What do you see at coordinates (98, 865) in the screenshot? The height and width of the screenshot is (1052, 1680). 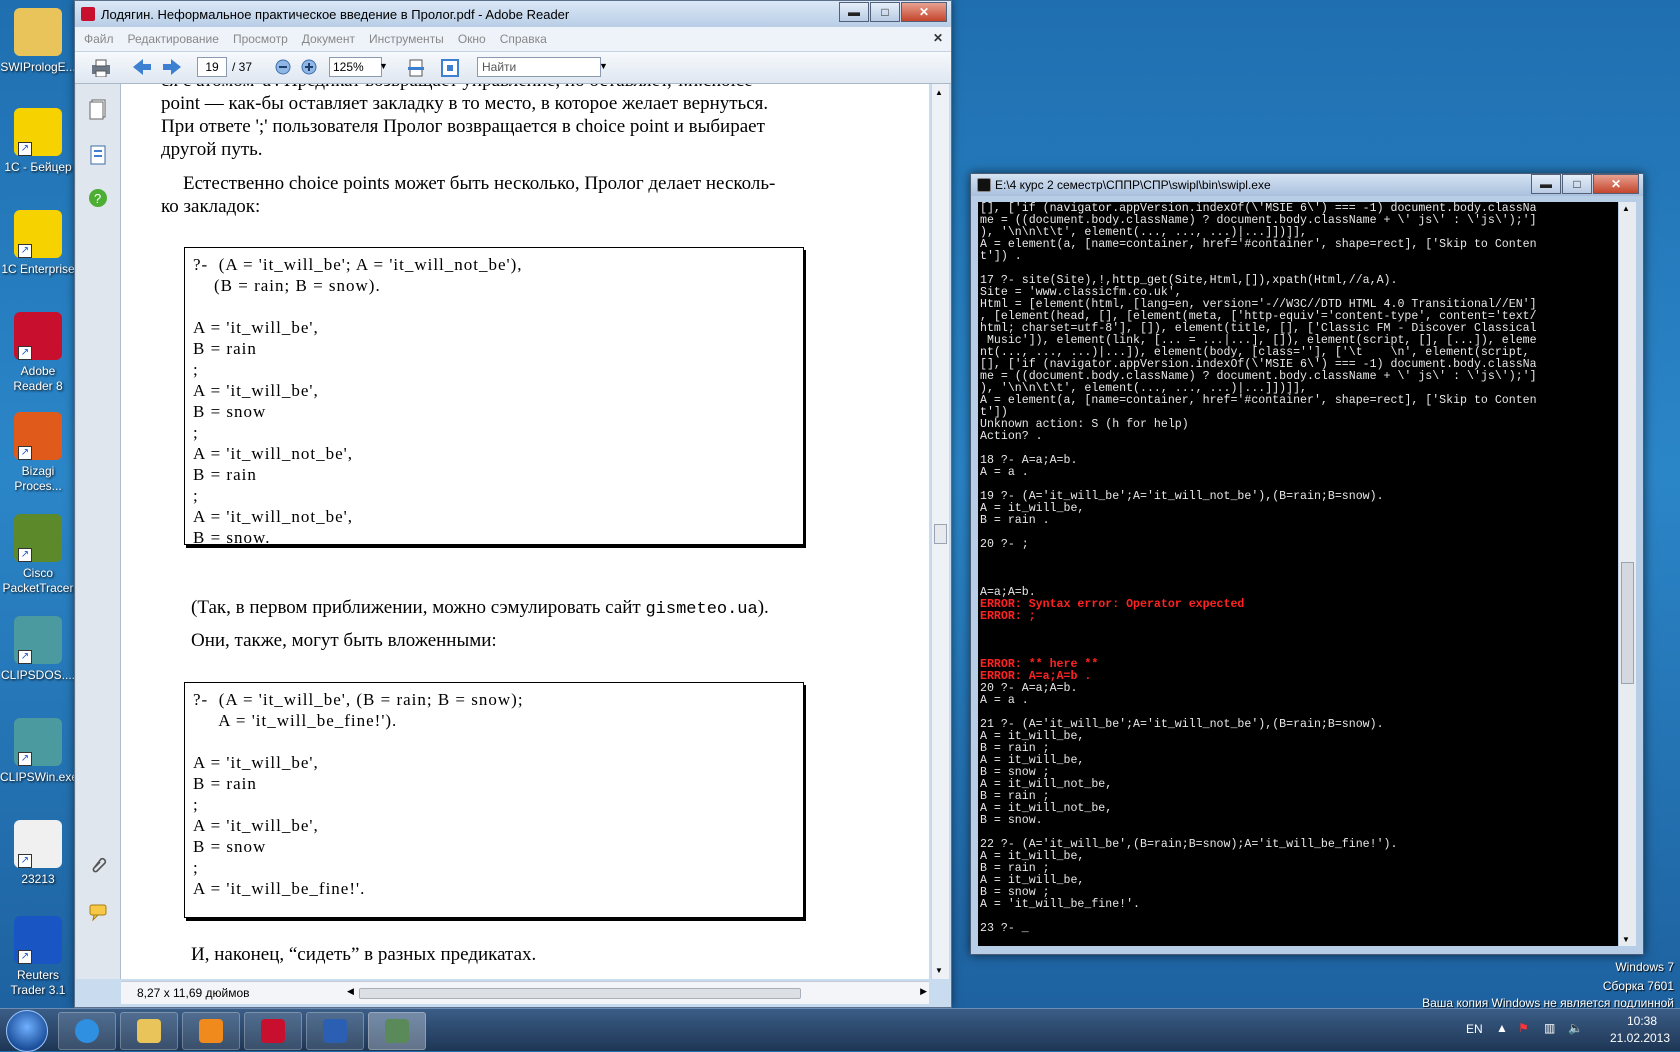 I see `attachments-paperclip-icon` at bounding box center [98, 865].